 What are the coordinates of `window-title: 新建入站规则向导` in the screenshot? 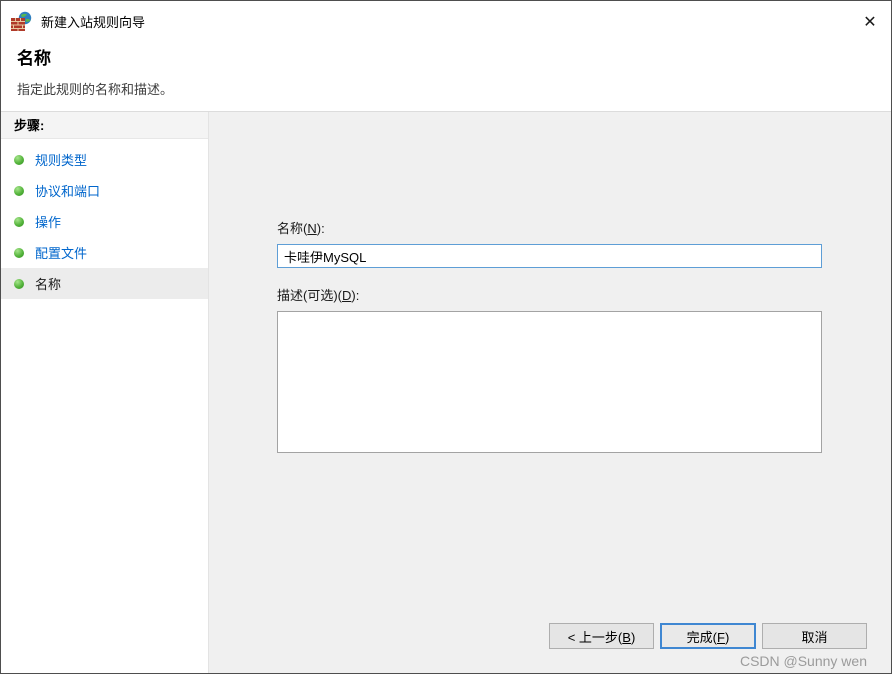 It's located at (93, 22).